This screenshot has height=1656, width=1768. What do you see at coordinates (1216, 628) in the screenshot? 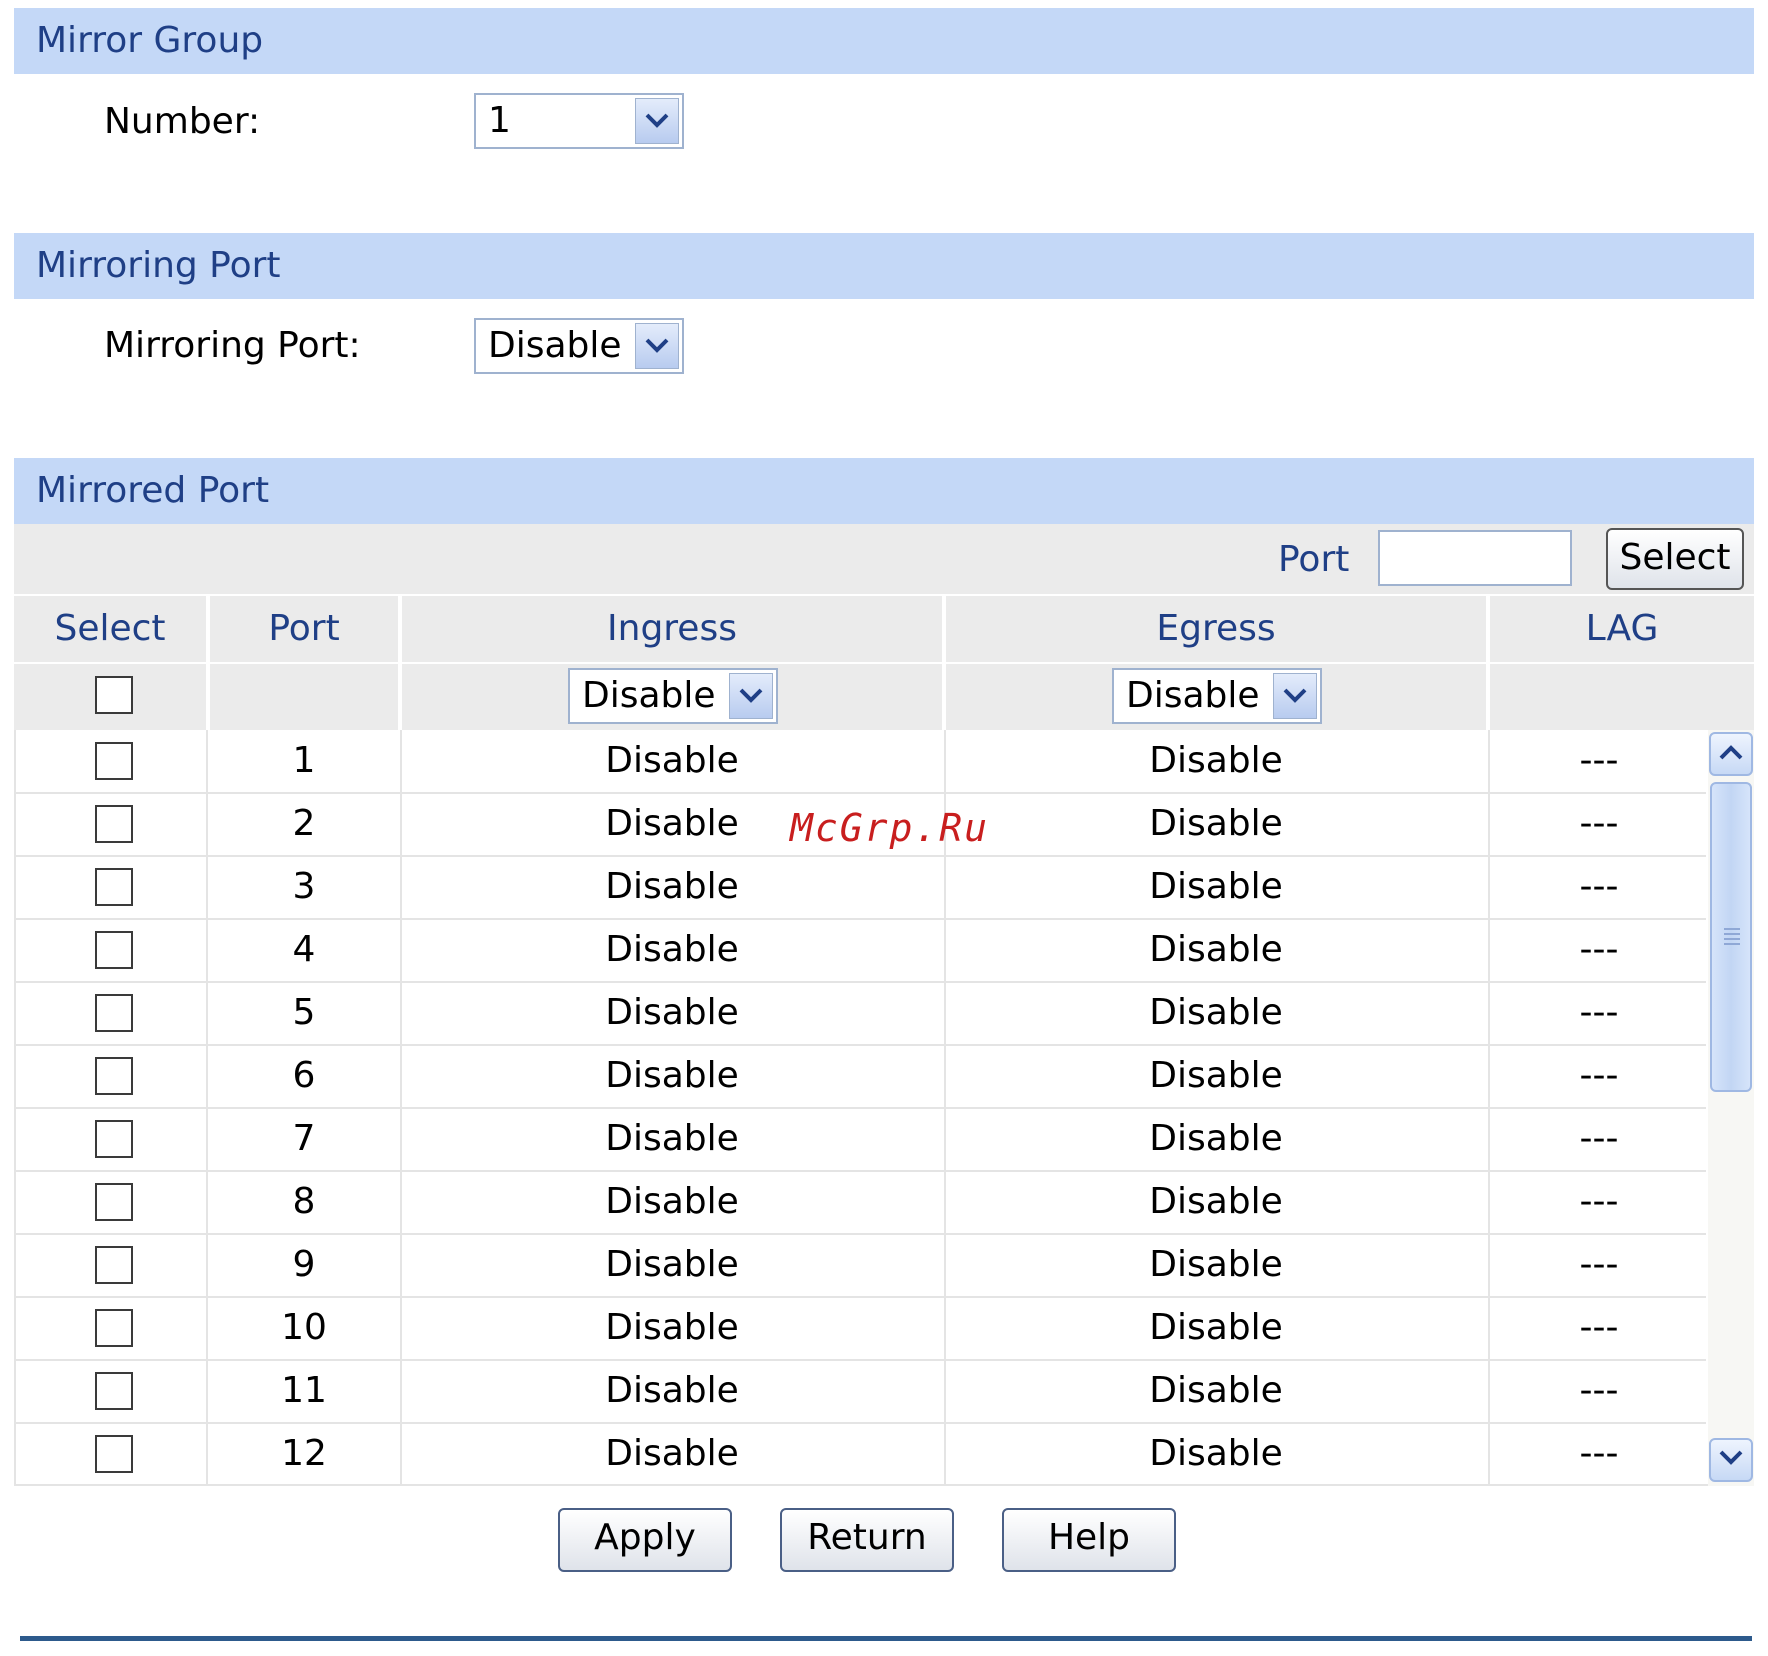
I see `column-header-egress: Egress` at bounding box center [1216, 628].